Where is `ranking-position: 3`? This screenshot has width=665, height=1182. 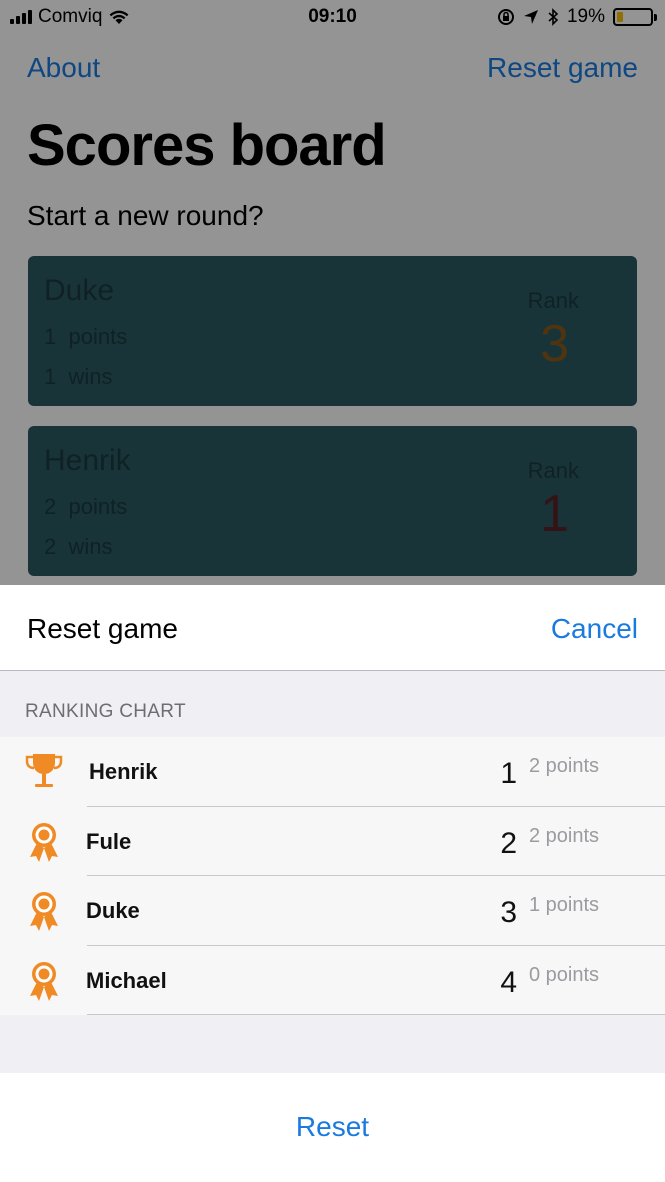 ranking-position: 3 is located at coordinates (508, 912).